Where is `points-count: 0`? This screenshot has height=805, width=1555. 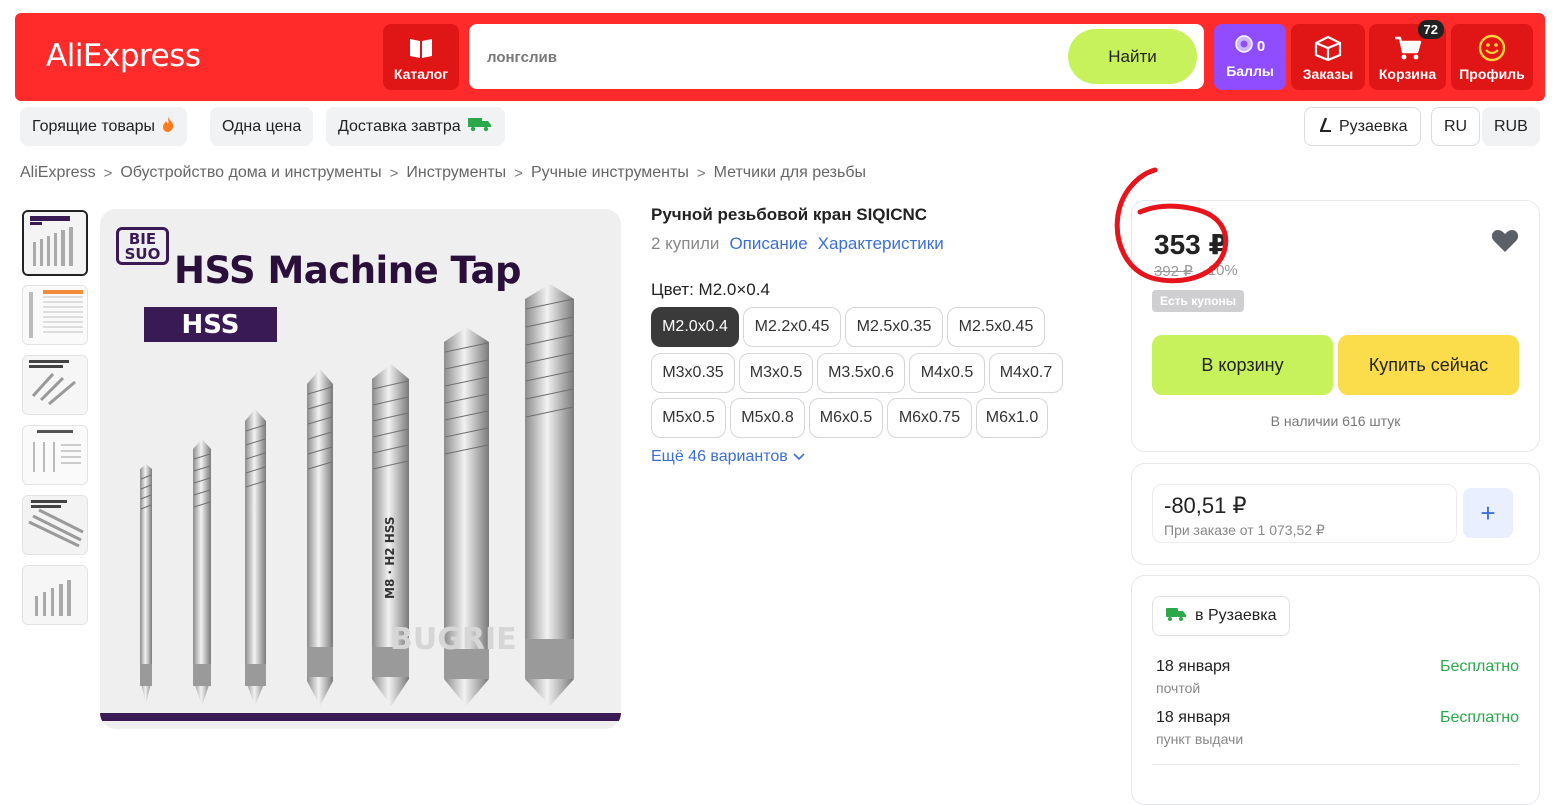 points-count: 0 is located at coordinates (1261, 46).